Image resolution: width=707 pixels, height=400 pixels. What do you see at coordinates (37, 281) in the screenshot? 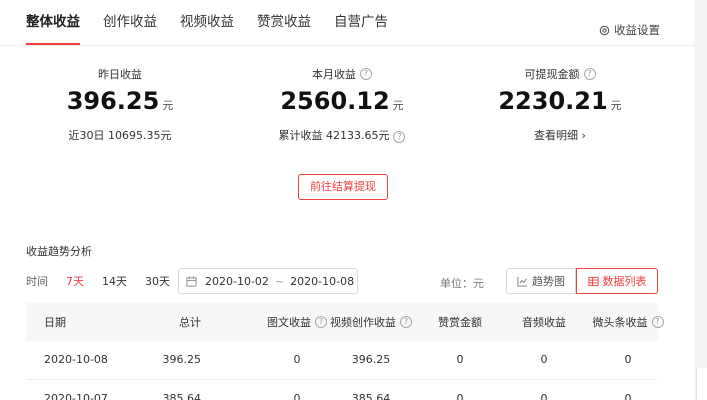
I see `time-label: 时间` at bounding box center [37, 281].